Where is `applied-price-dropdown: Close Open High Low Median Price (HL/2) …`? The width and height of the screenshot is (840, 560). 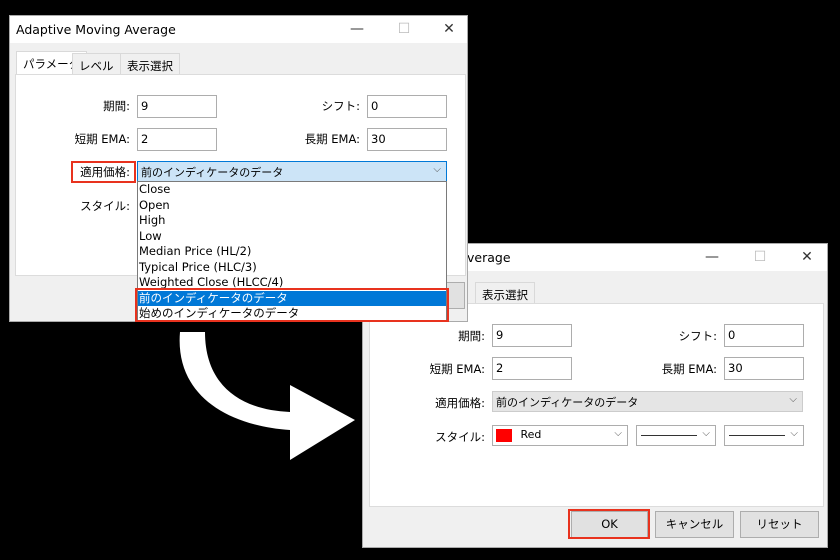 applied-price-dropdown: Close Open High Low Median Price (HL/2) … is located at coordinates (292, 251).